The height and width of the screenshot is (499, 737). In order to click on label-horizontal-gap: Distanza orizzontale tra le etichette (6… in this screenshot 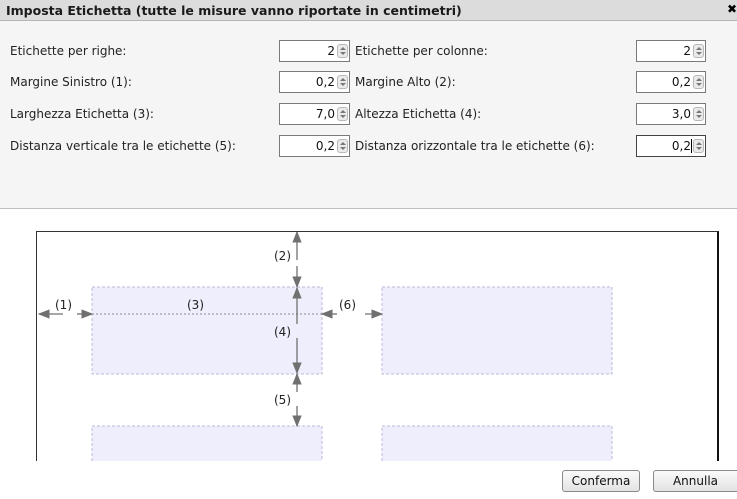, I will do `click(475, 146)`.